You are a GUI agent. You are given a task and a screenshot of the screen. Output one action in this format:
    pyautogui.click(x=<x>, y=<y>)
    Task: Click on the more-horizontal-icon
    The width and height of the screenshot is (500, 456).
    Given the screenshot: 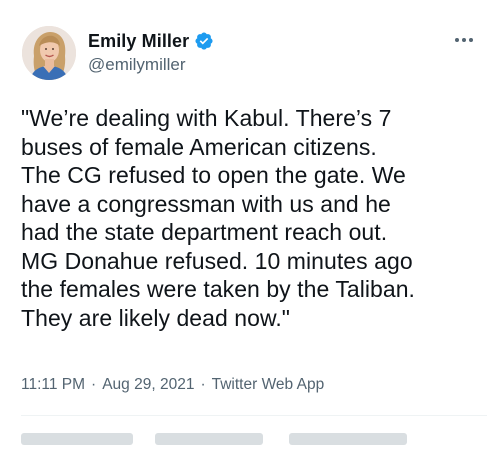 What is the action you would take?
    pyautogui.click(x=464, y=40)
    